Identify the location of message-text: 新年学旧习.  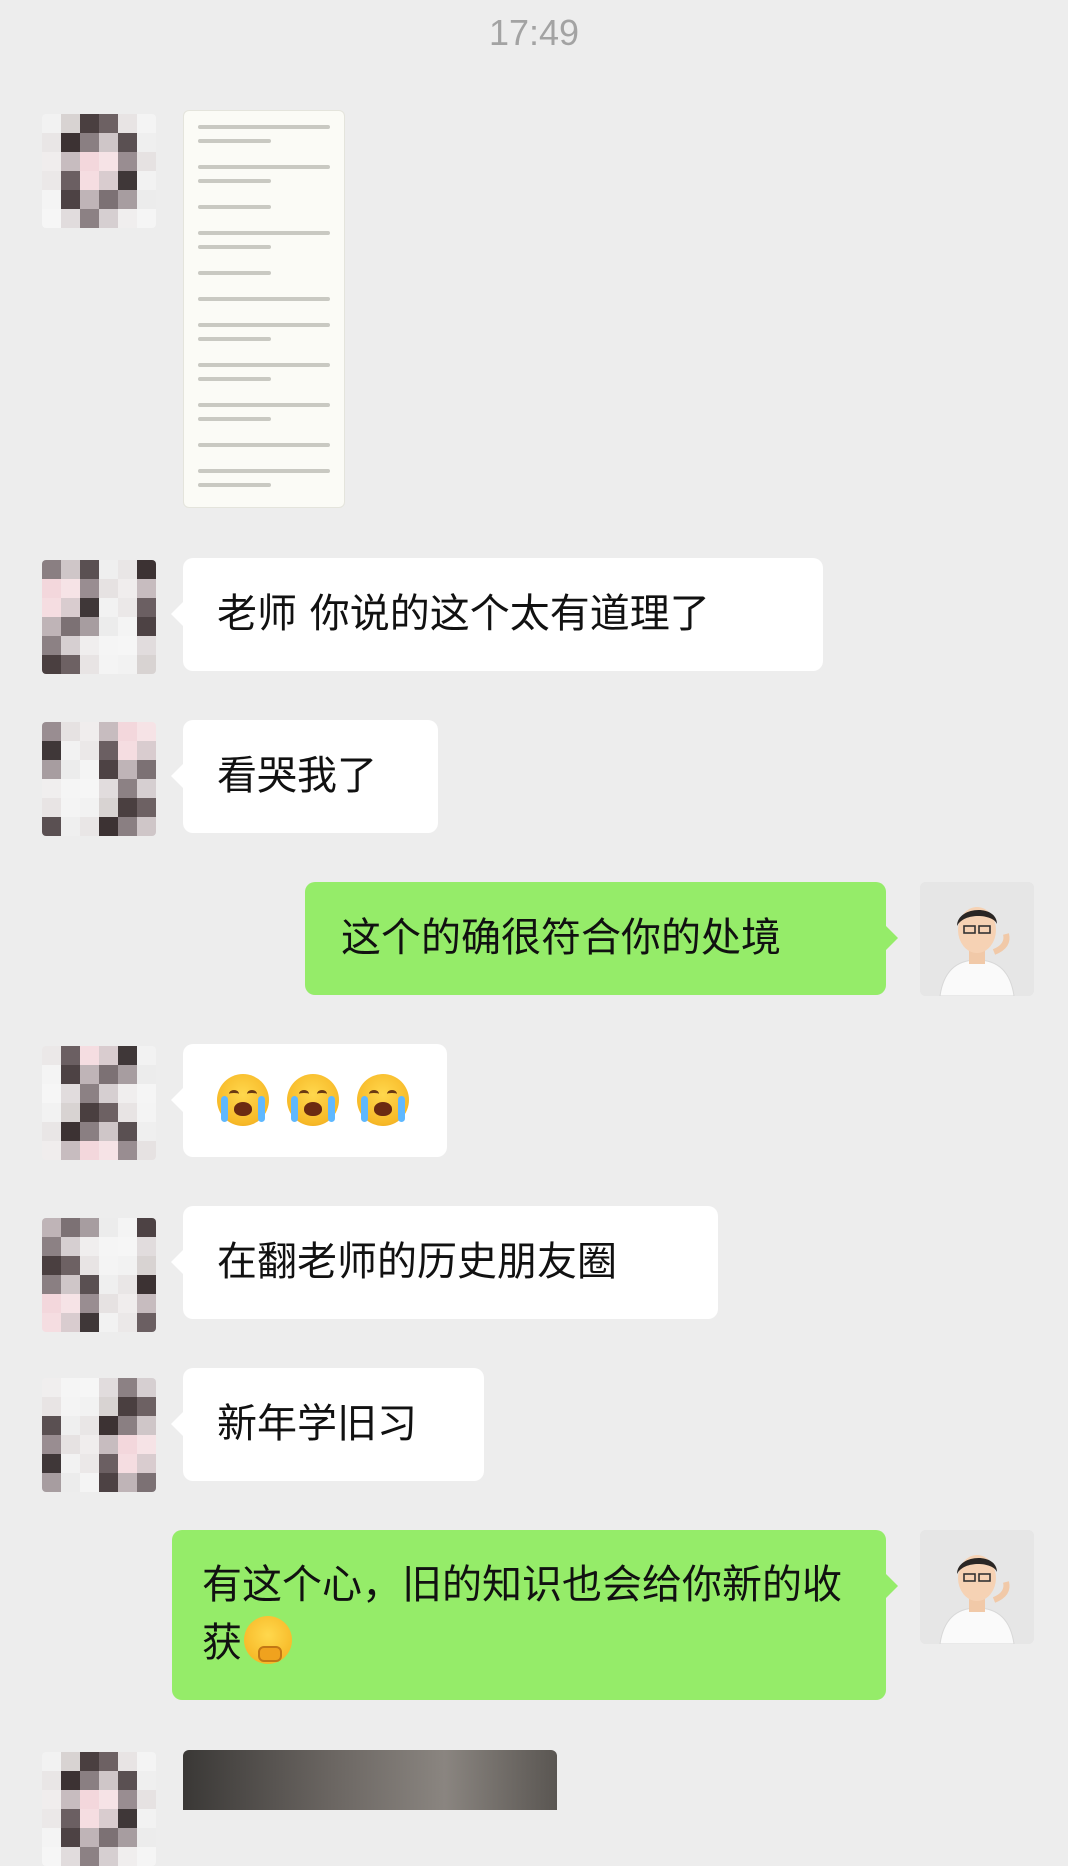
(317, 1424).